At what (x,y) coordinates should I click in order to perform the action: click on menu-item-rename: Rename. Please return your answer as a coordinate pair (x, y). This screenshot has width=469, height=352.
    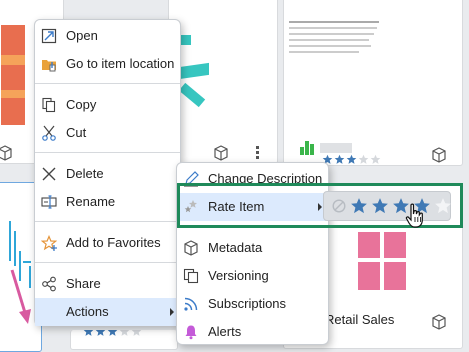
    Looking at the image, I should click on (107, 202).